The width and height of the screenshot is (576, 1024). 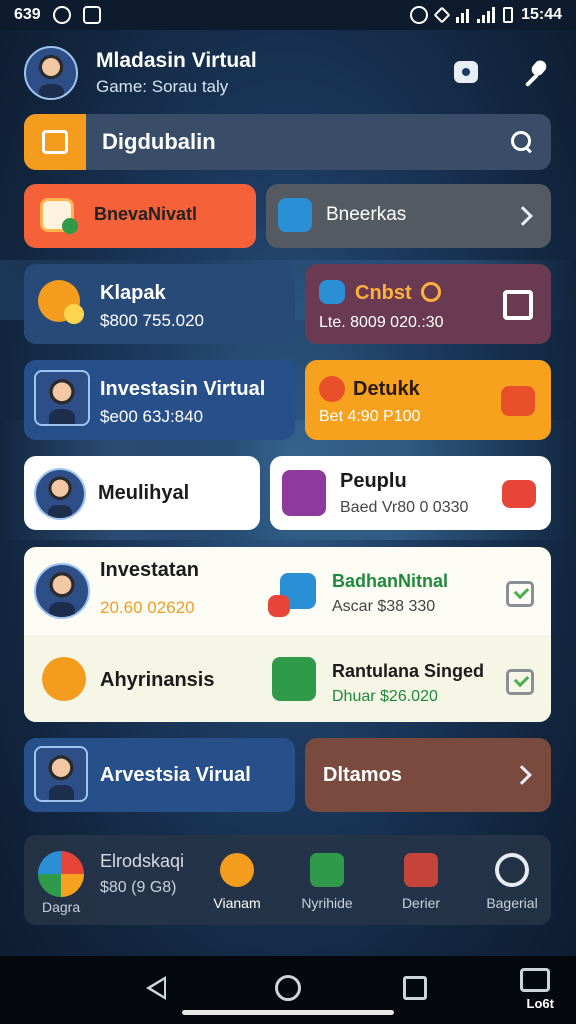 I want to click on tile-title: Meulihyal, so click(x=144, y=493).